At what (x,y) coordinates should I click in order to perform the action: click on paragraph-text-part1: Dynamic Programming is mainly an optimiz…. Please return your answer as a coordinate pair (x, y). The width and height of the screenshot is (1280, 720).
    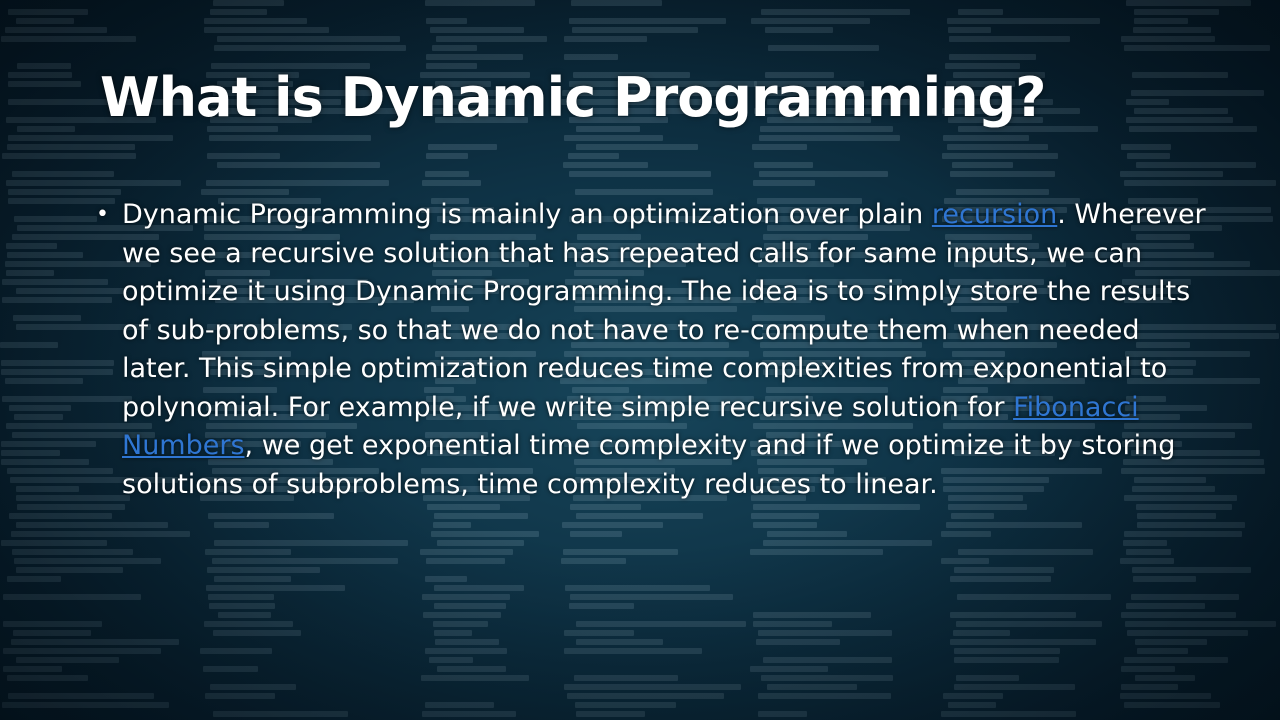
    Looking at the image, I should click on (527, 214).